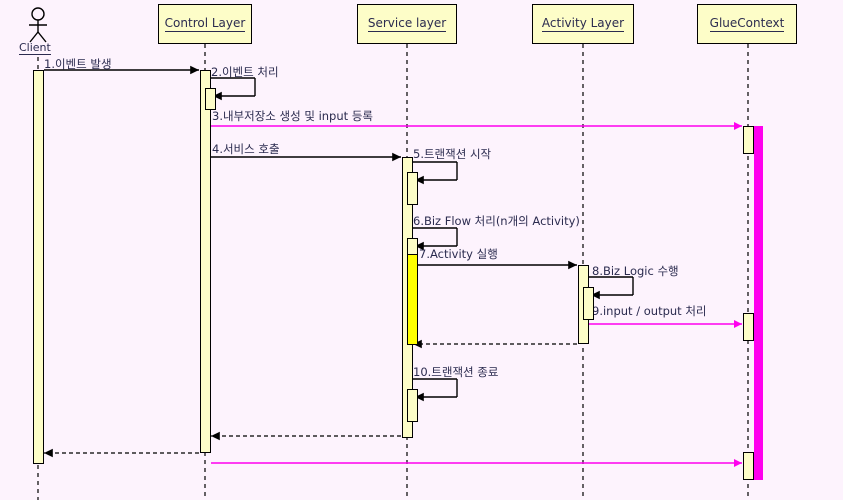 This screenshot has width=843, height=500. I want to click on message-arrow-4-head, so click(396, 157).